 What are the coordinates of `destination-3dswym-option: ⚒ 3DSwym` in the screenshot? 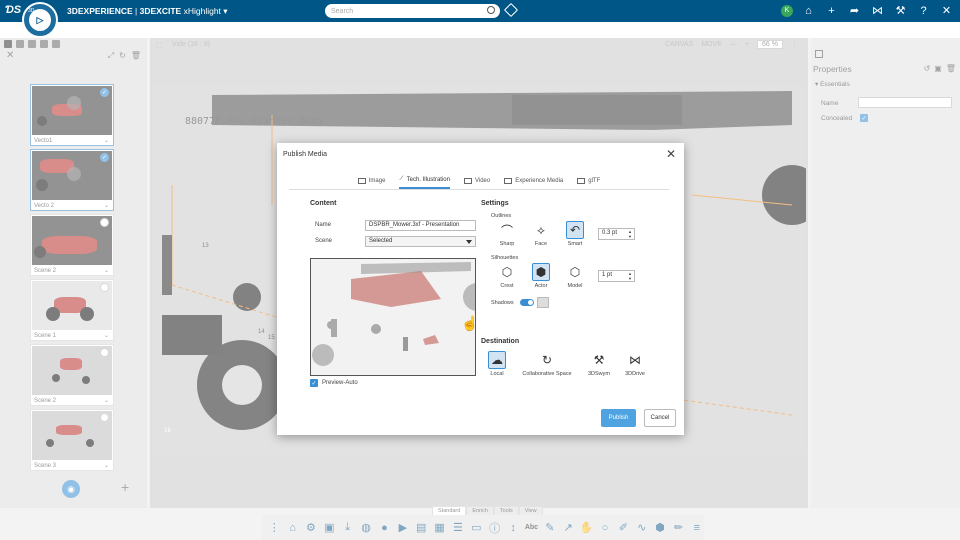 It's located at (599, 364).